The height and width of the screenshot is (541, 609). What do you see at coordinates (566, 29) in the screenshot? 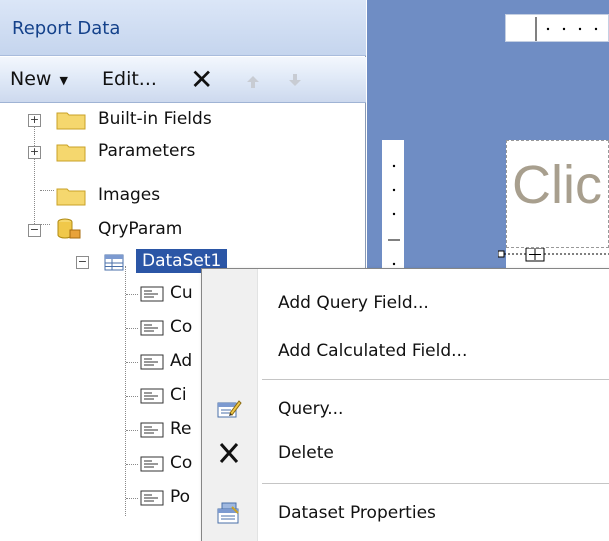
I see `ruler-ticks` at bounding box center [566, 29].